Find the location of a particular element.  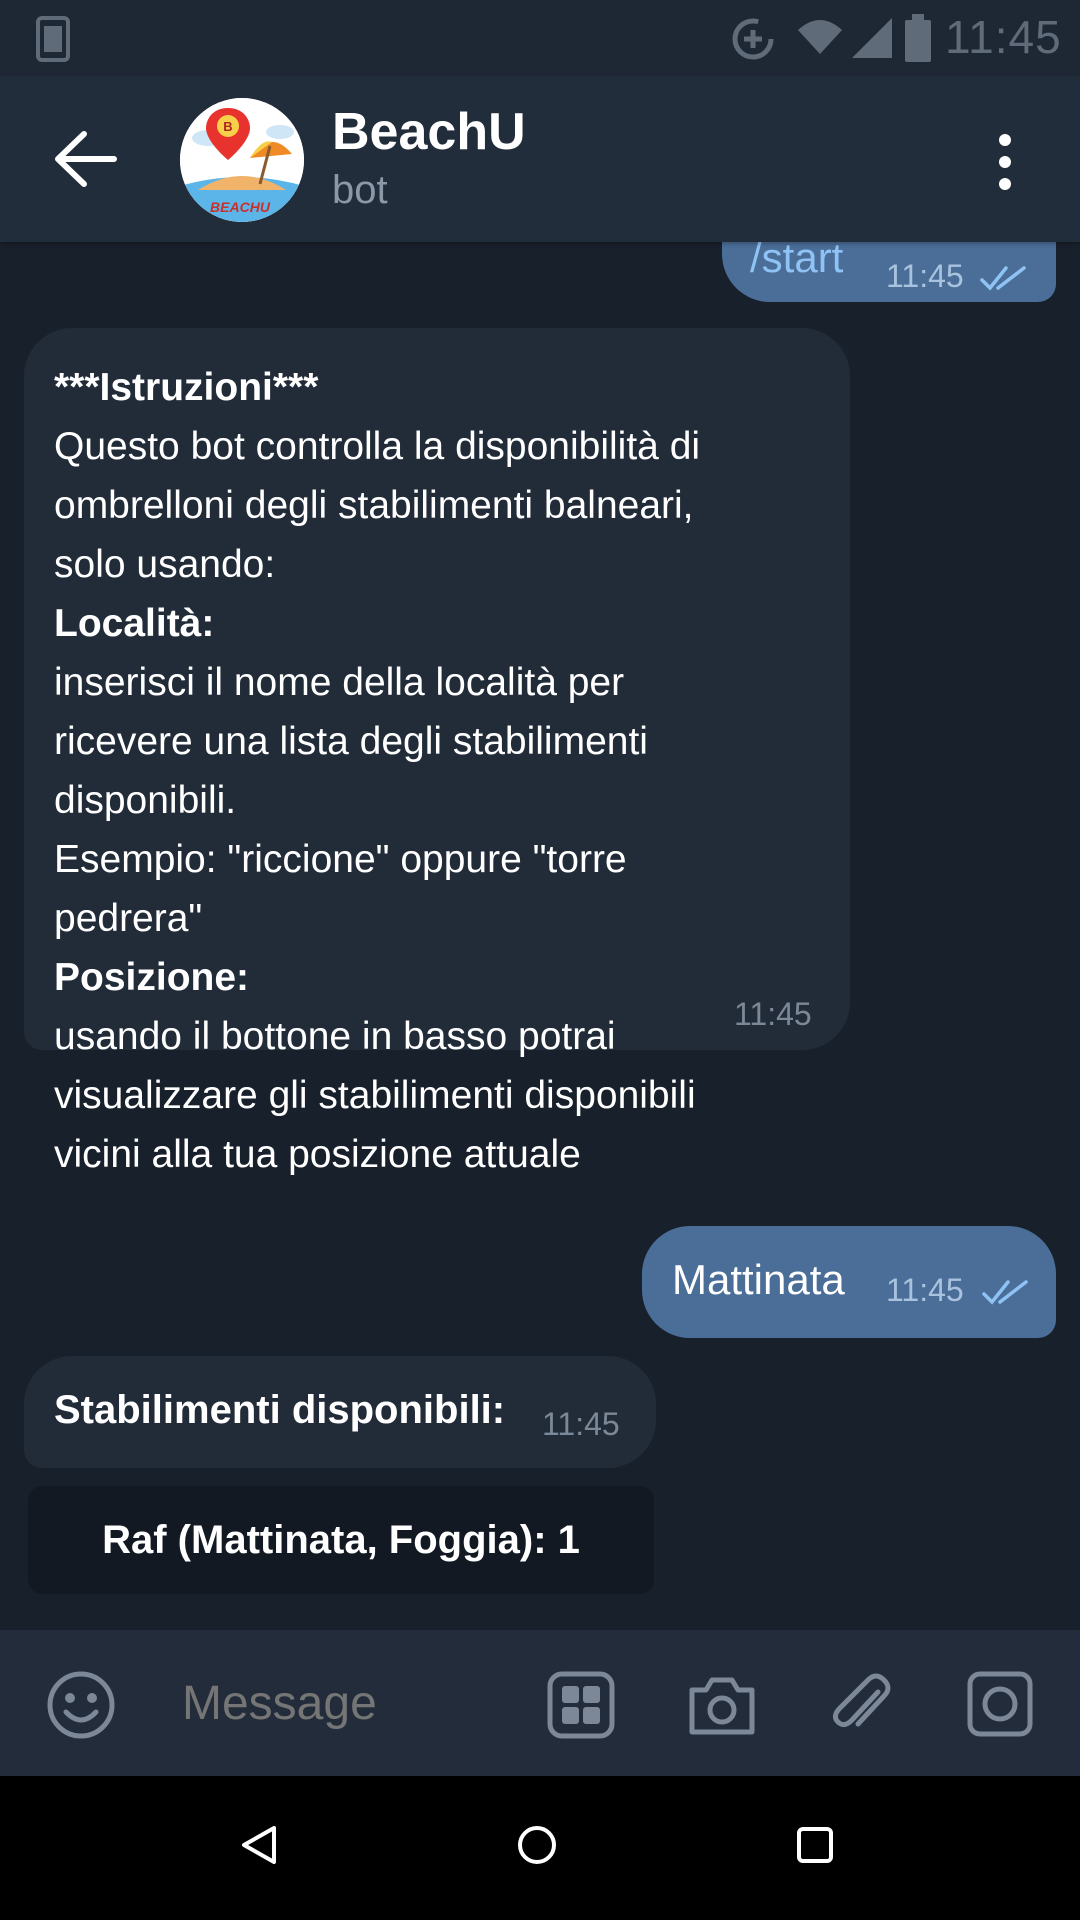

message-text: Mattinata is located at coordinates (758, 1280).